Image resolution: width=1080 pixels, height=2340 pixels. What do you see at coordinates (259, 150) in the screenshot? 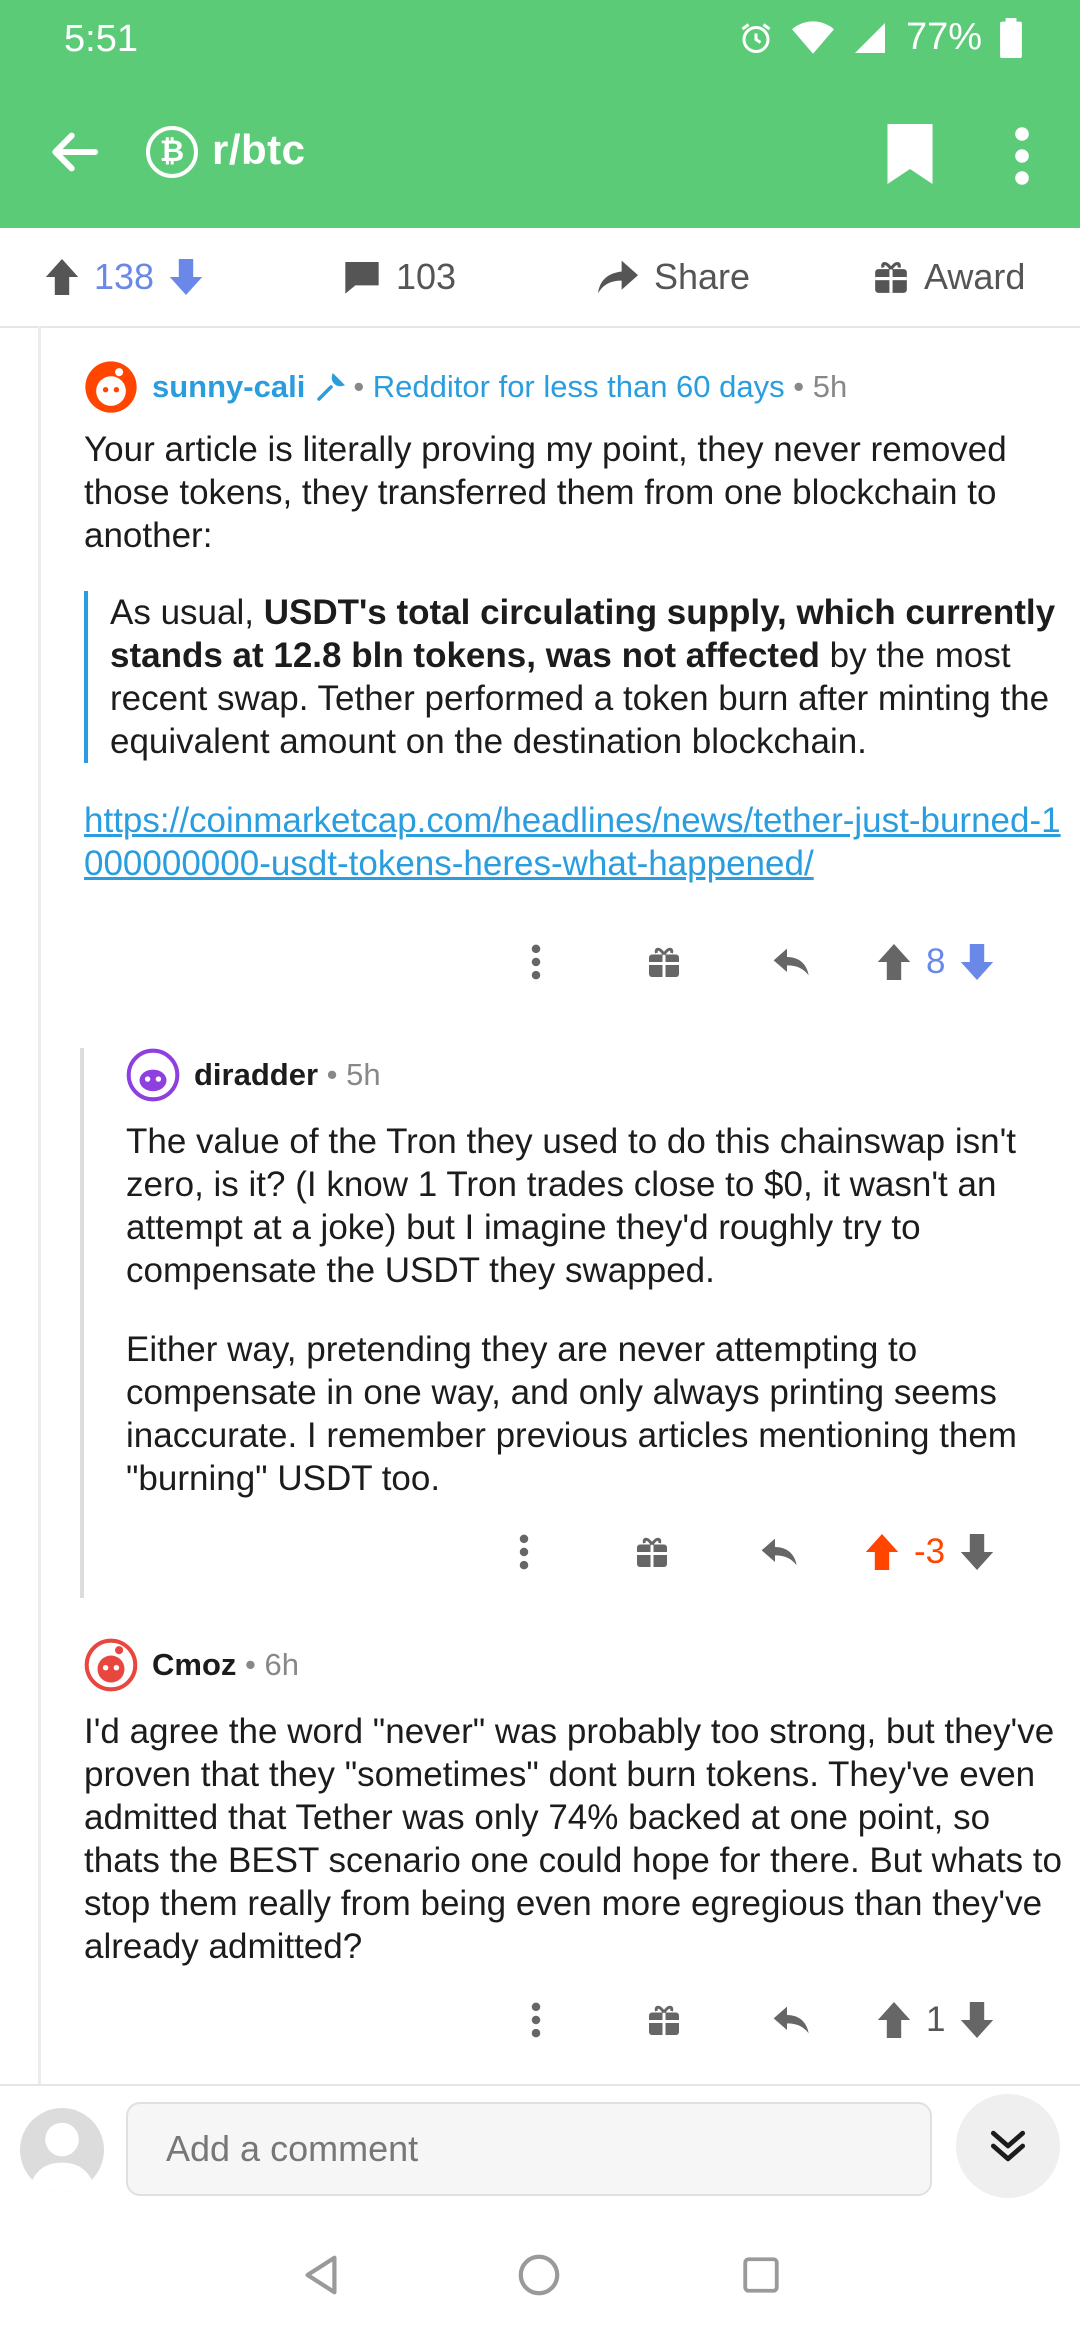
I see `subreddit-name: r/btc` at bounding box center [259, 150].